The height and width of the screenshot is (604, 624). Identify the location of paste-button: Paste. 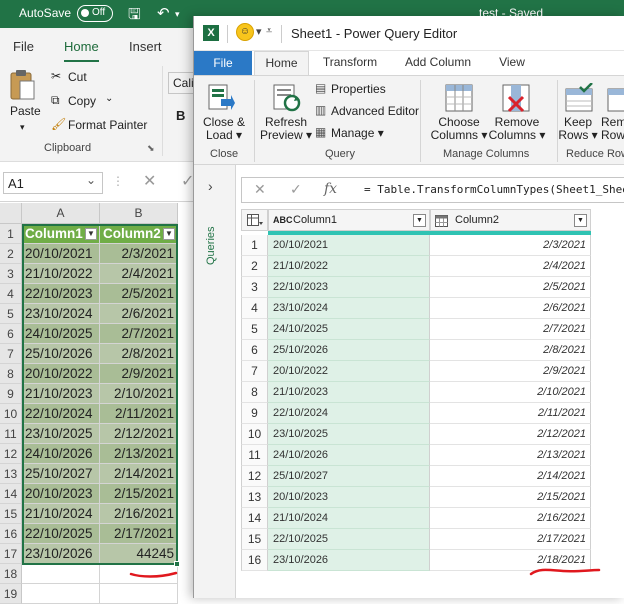
(25, 111).